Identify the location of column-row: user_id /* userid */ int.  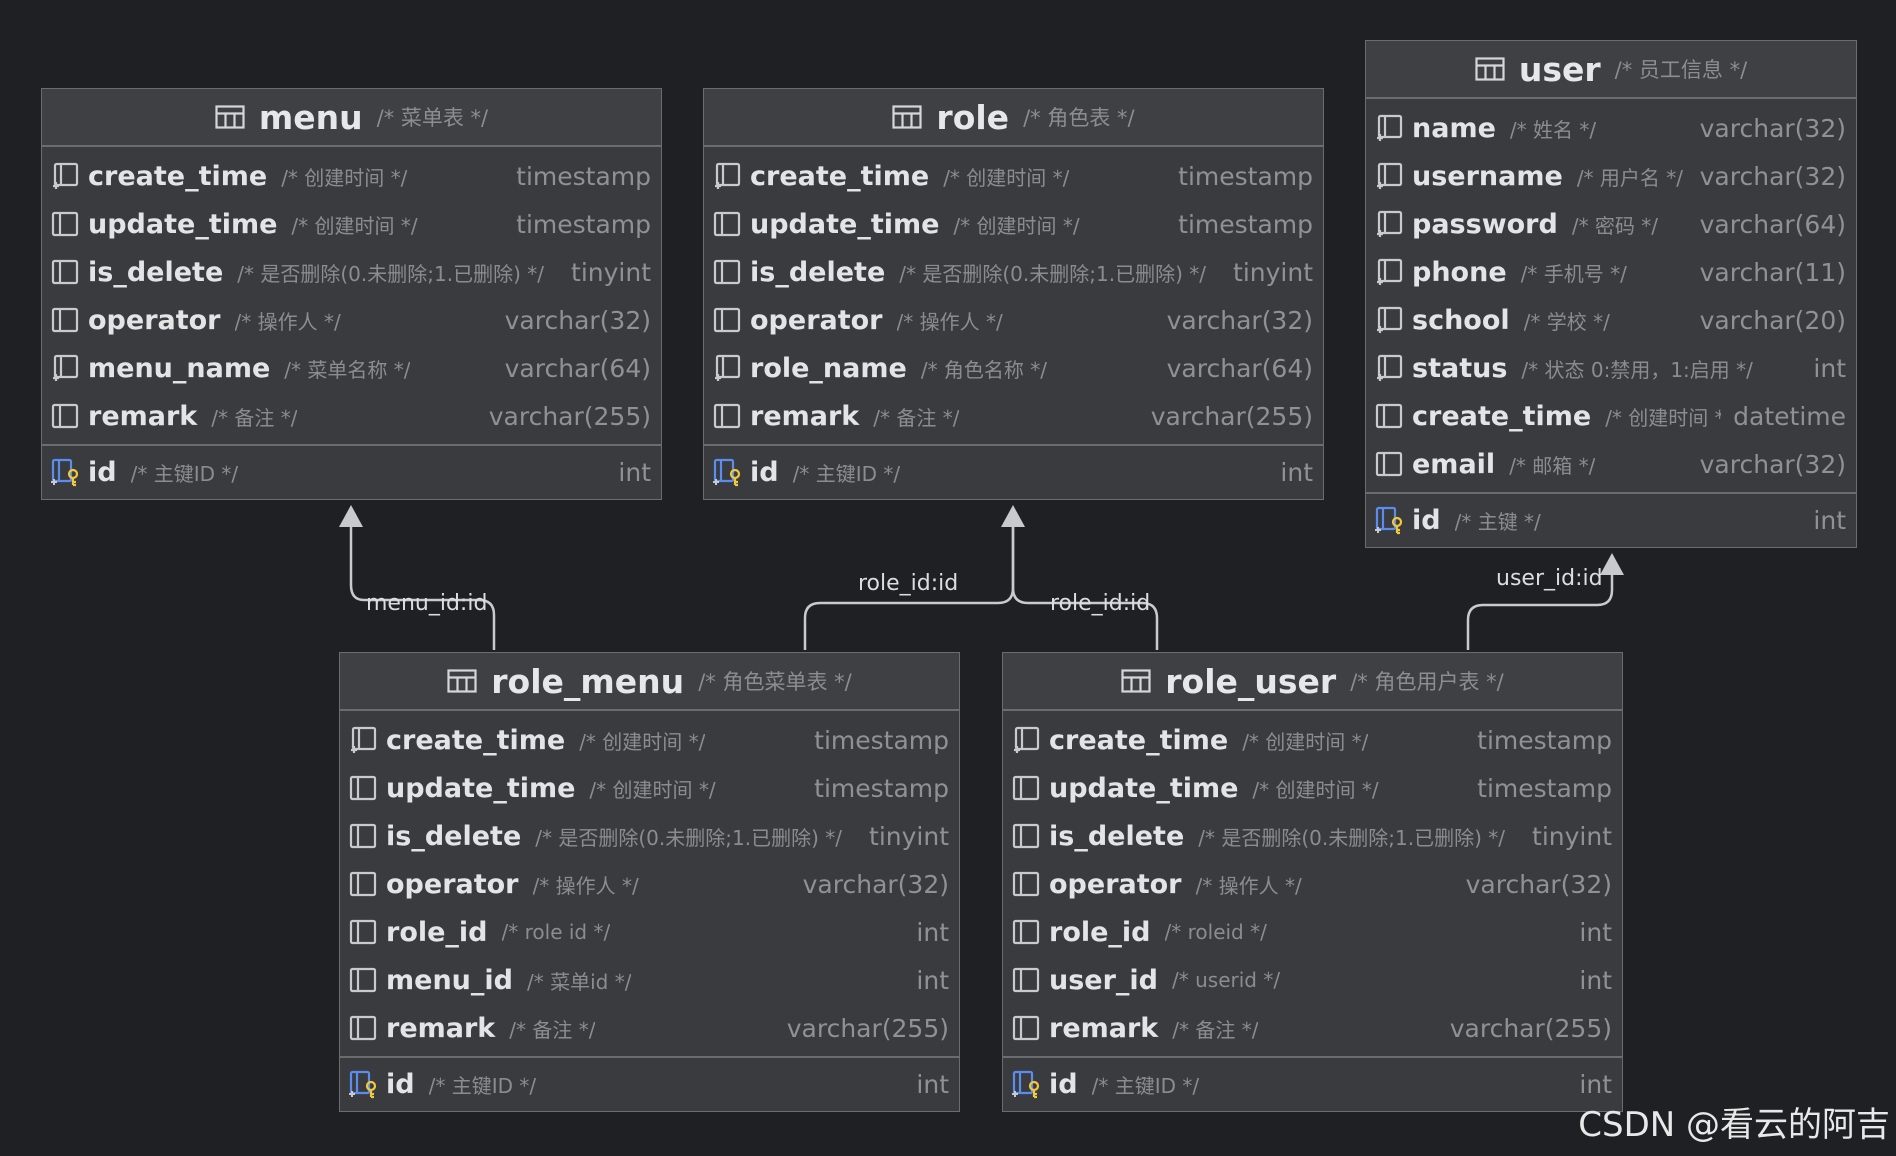
(1312, 980).